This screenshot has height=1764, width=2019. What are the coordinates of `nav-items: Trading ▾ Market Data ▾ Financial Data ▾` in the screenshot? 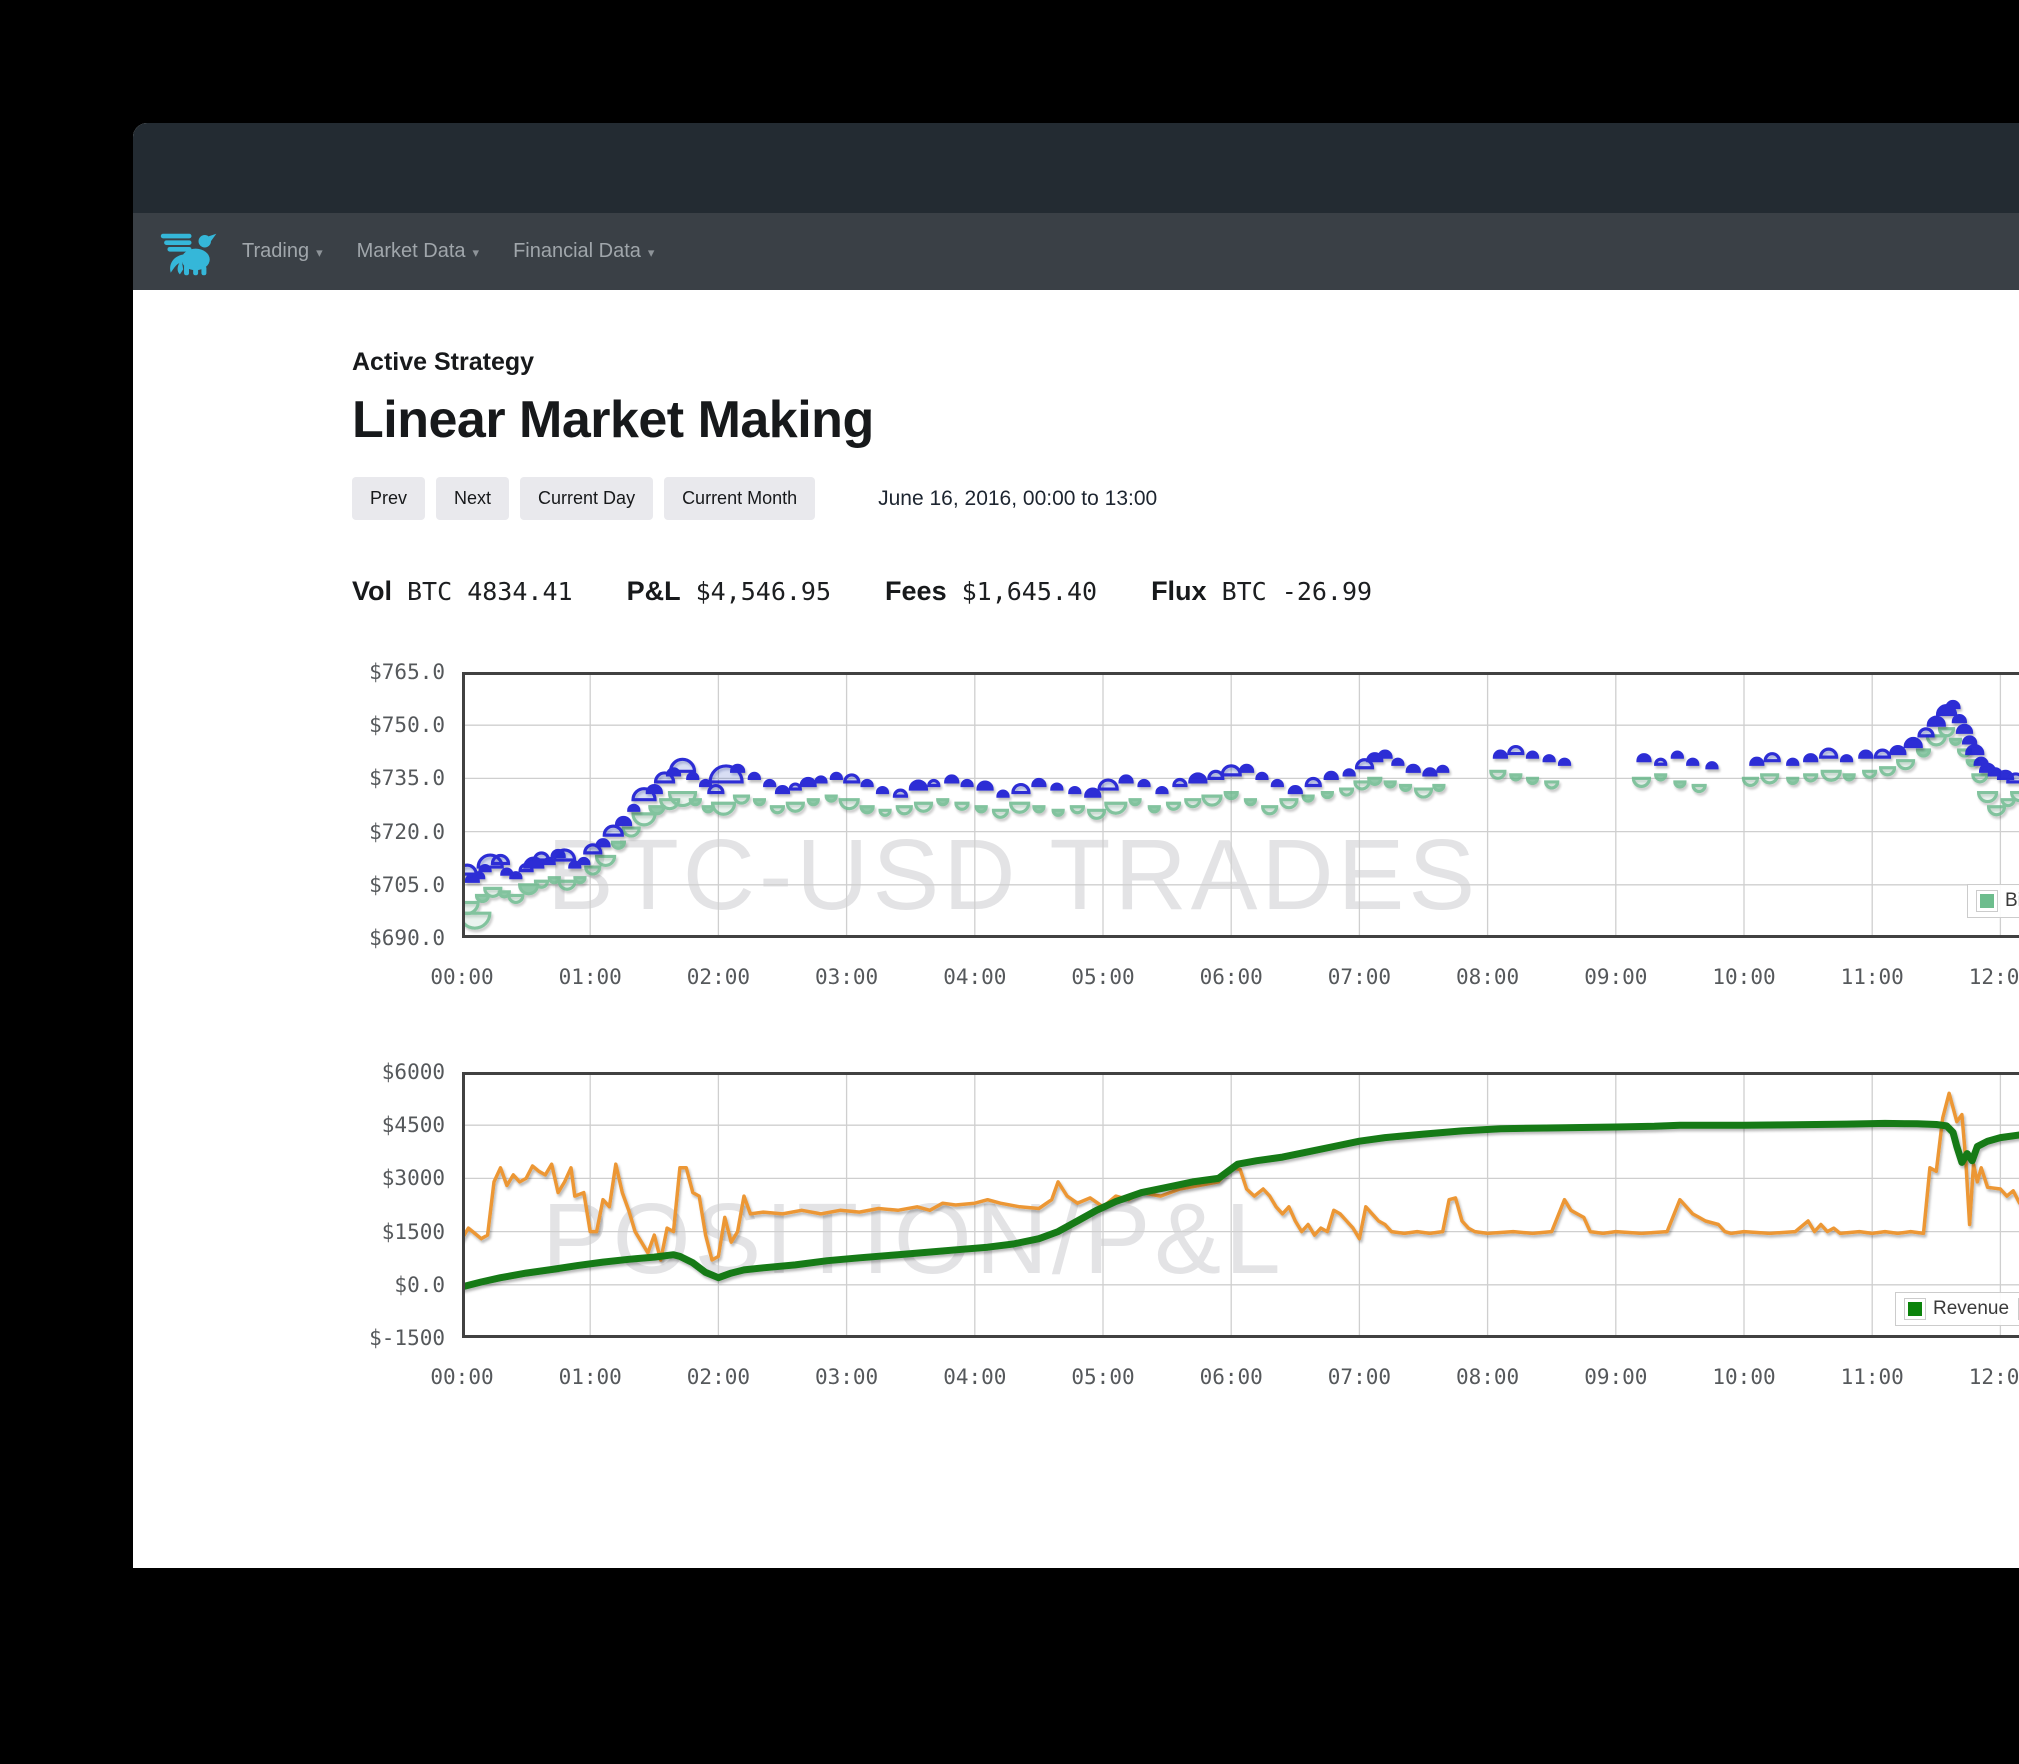 It's located at (448, 251).